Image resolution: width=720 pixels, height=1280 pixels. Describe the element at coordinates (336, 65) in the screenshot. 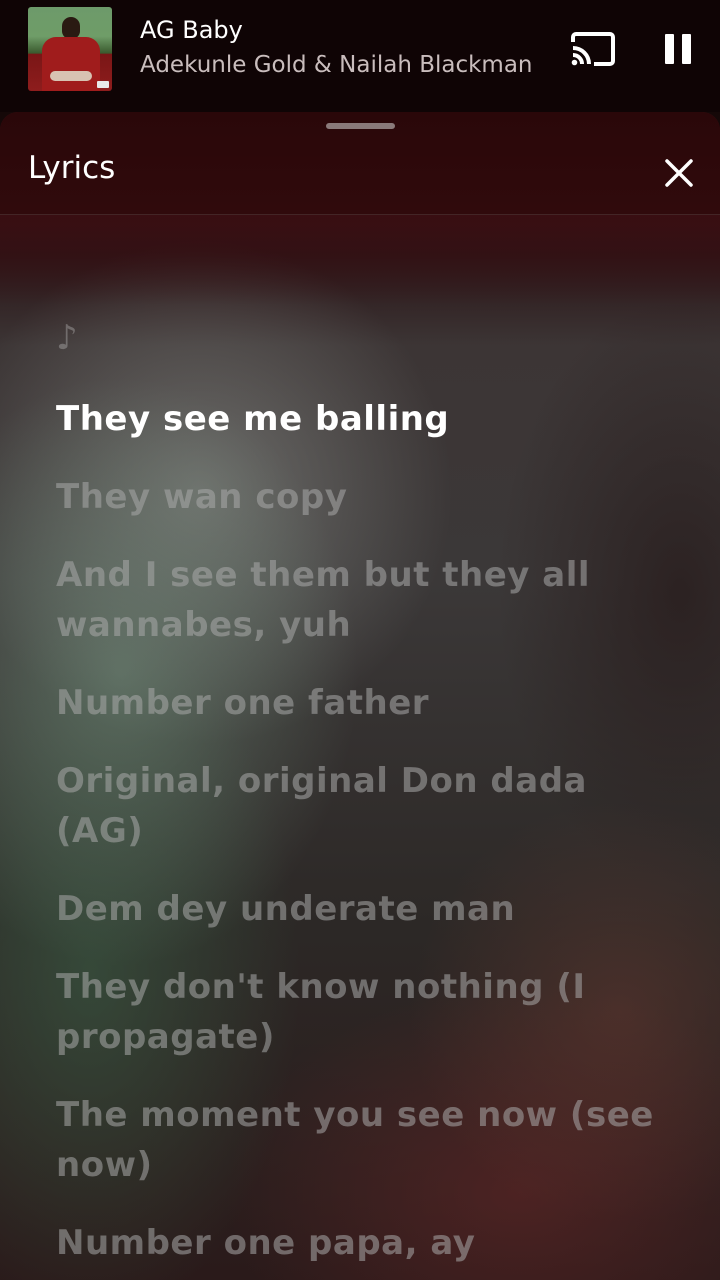

I see `track-artist: Adekunle Gold & Nailah Blackman` at that location.